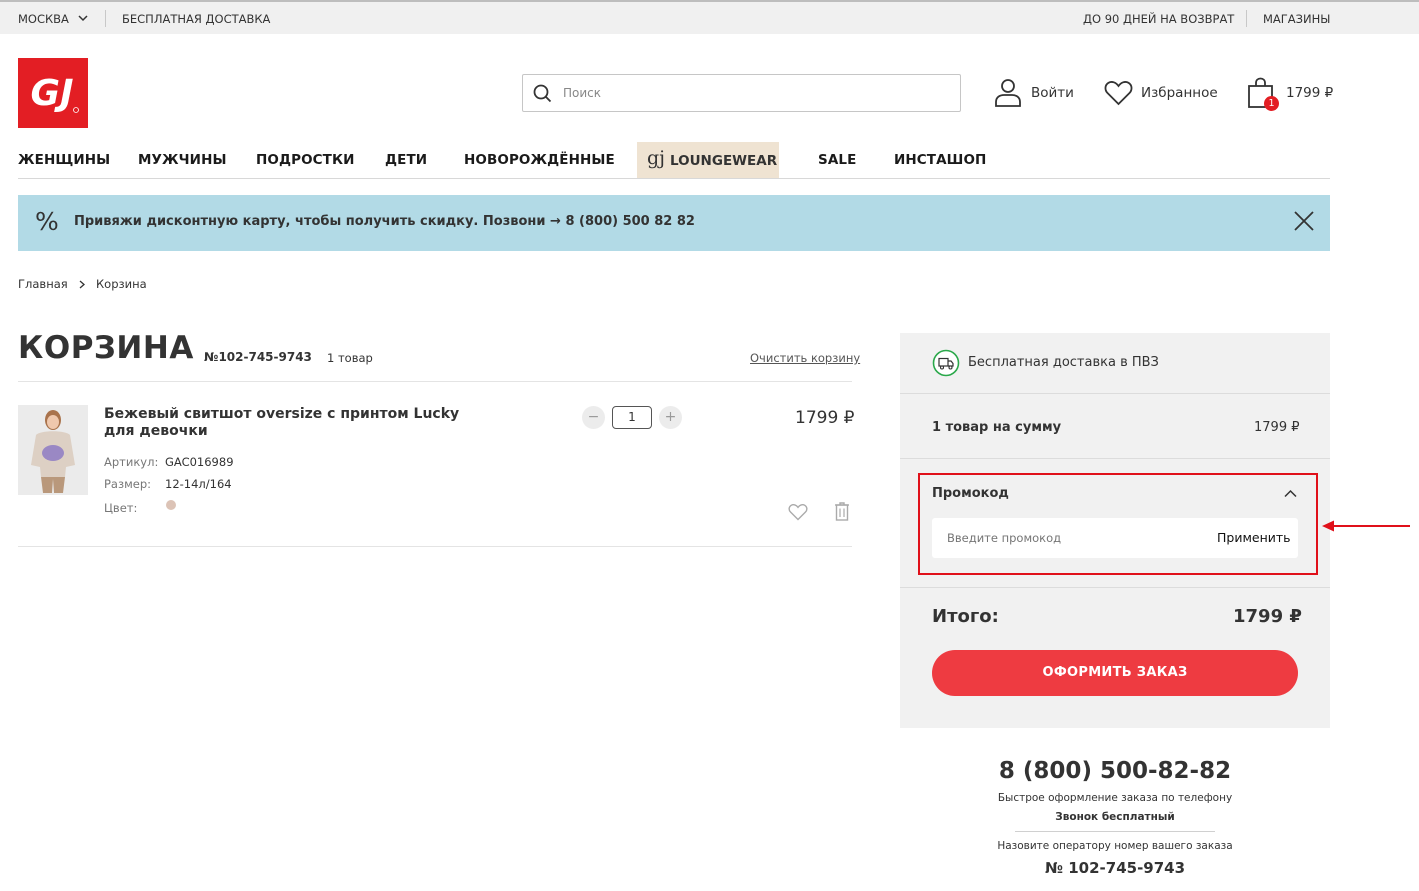 The height and width of the screenshot is (891, 1419). I want to click on color-label: Цвет:, so click(121, 508).